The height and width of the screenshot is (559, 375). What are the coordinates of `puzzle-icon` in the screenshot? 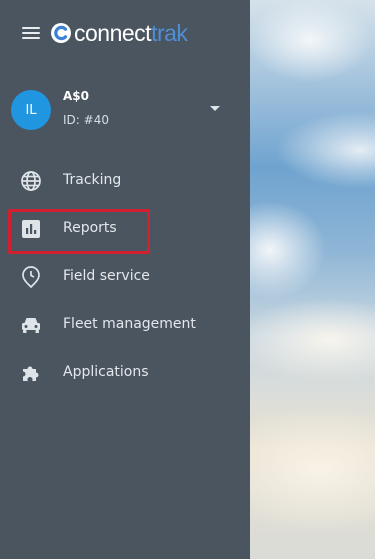 It's located at (31, 373).